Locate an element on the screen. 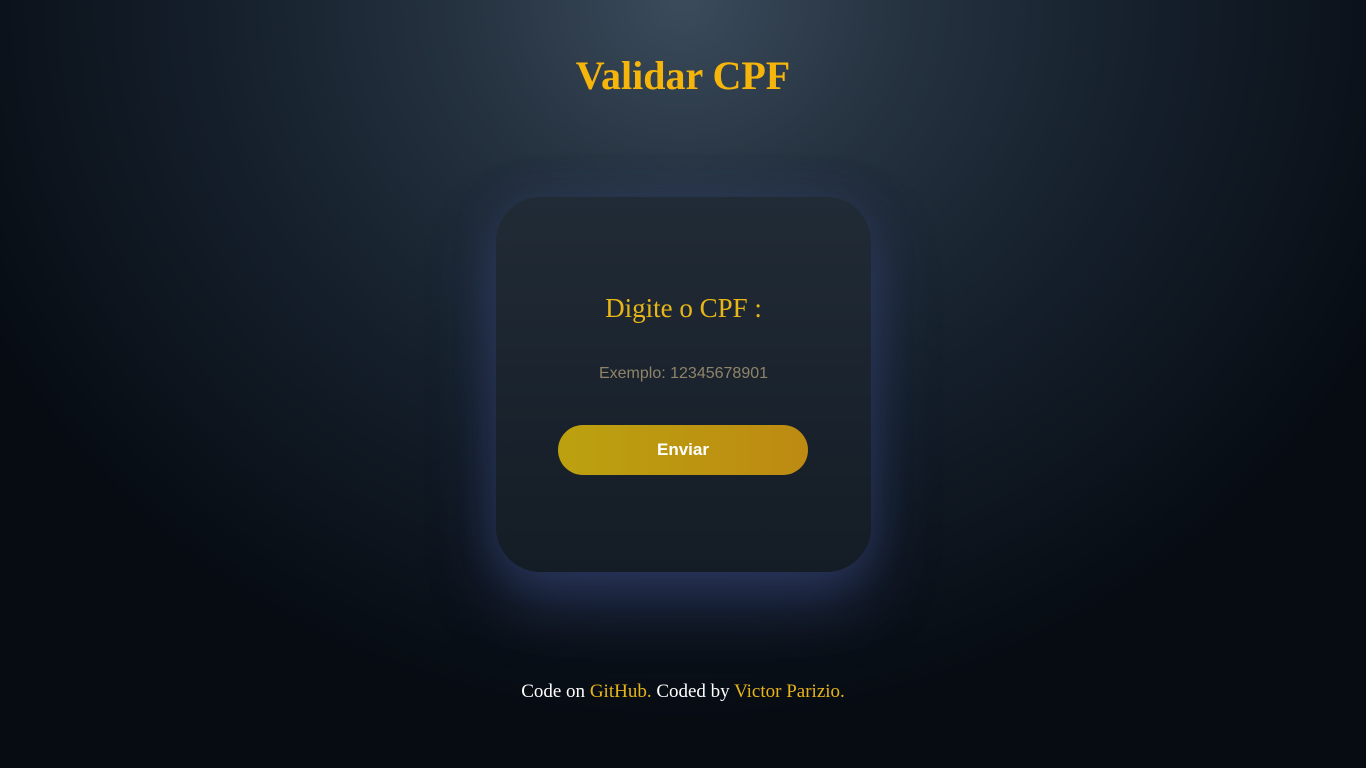 This screenshot has height=768, width=1366. cpf-form-card: Digite o CPF : Enviar is located at coordinates (683, 384).